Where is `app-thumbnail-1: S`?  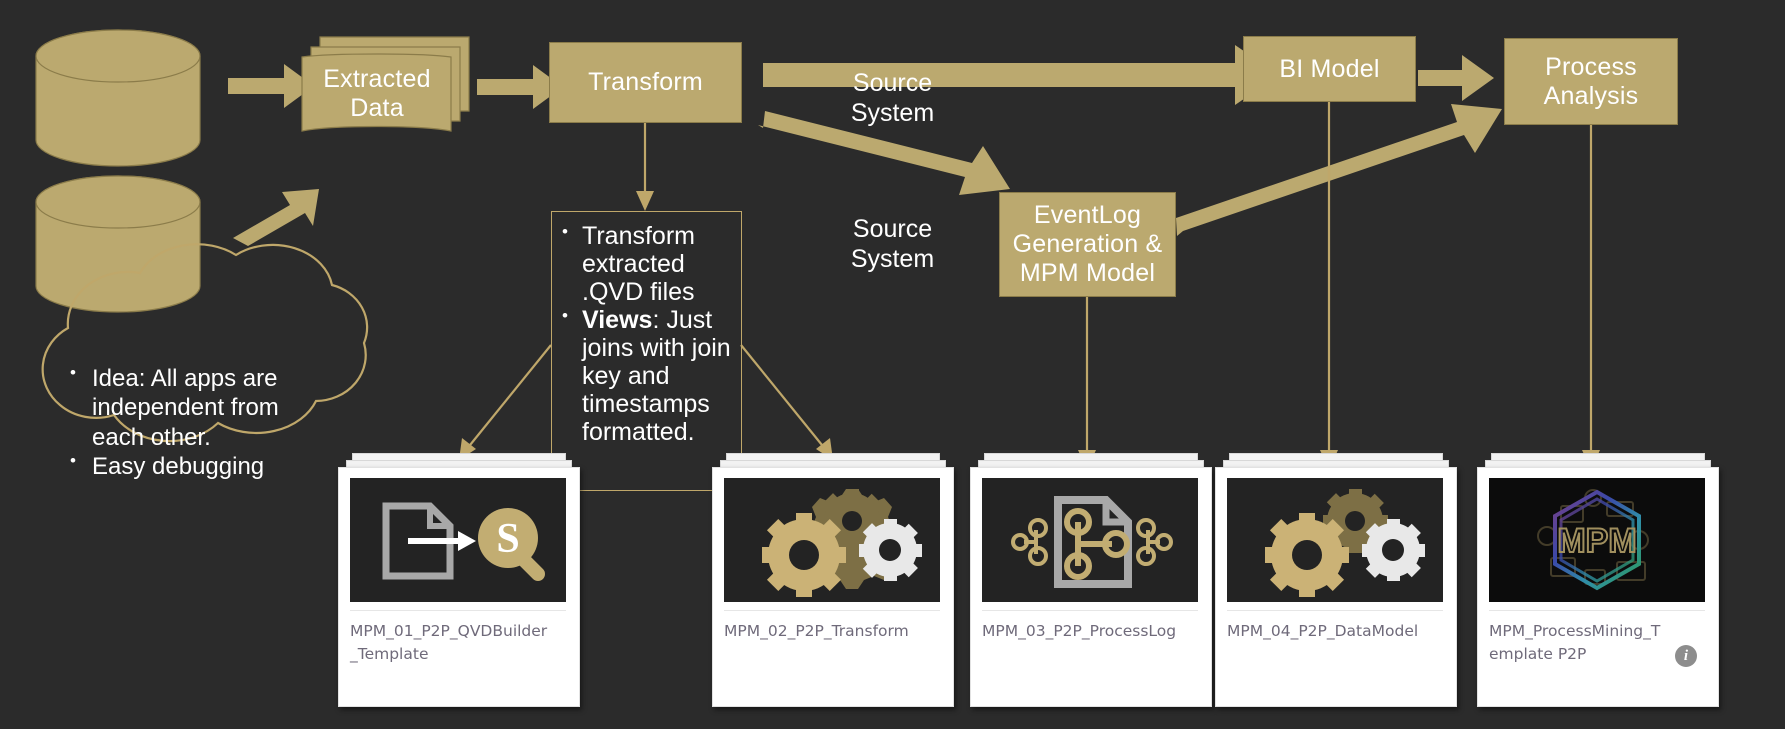
app-thumbnail-1: S is located at coordinates (458, 540).